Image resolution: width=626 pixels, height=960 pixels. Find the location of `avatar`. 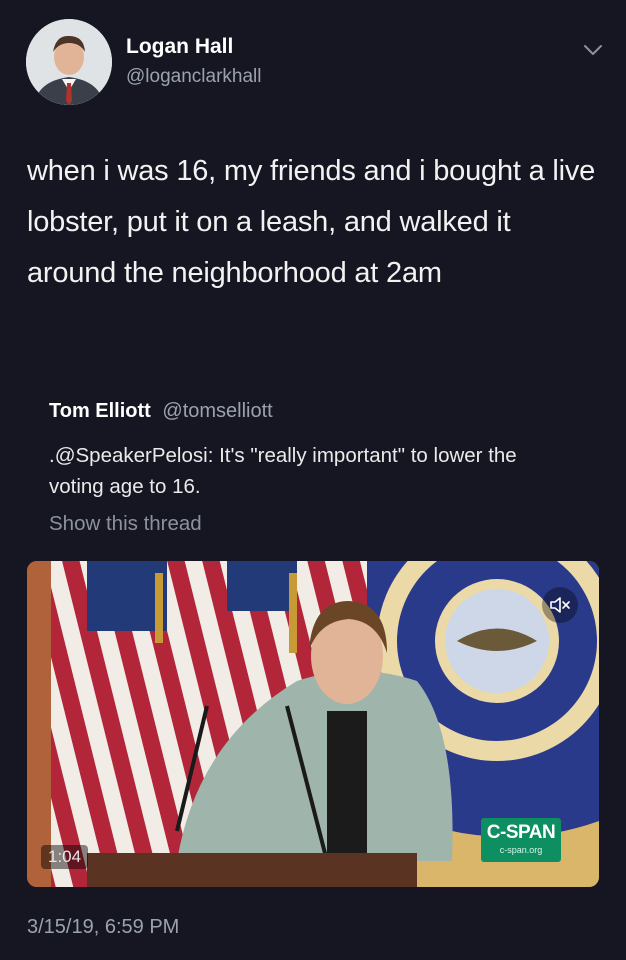

avatar is located at coordinates (69, 62).